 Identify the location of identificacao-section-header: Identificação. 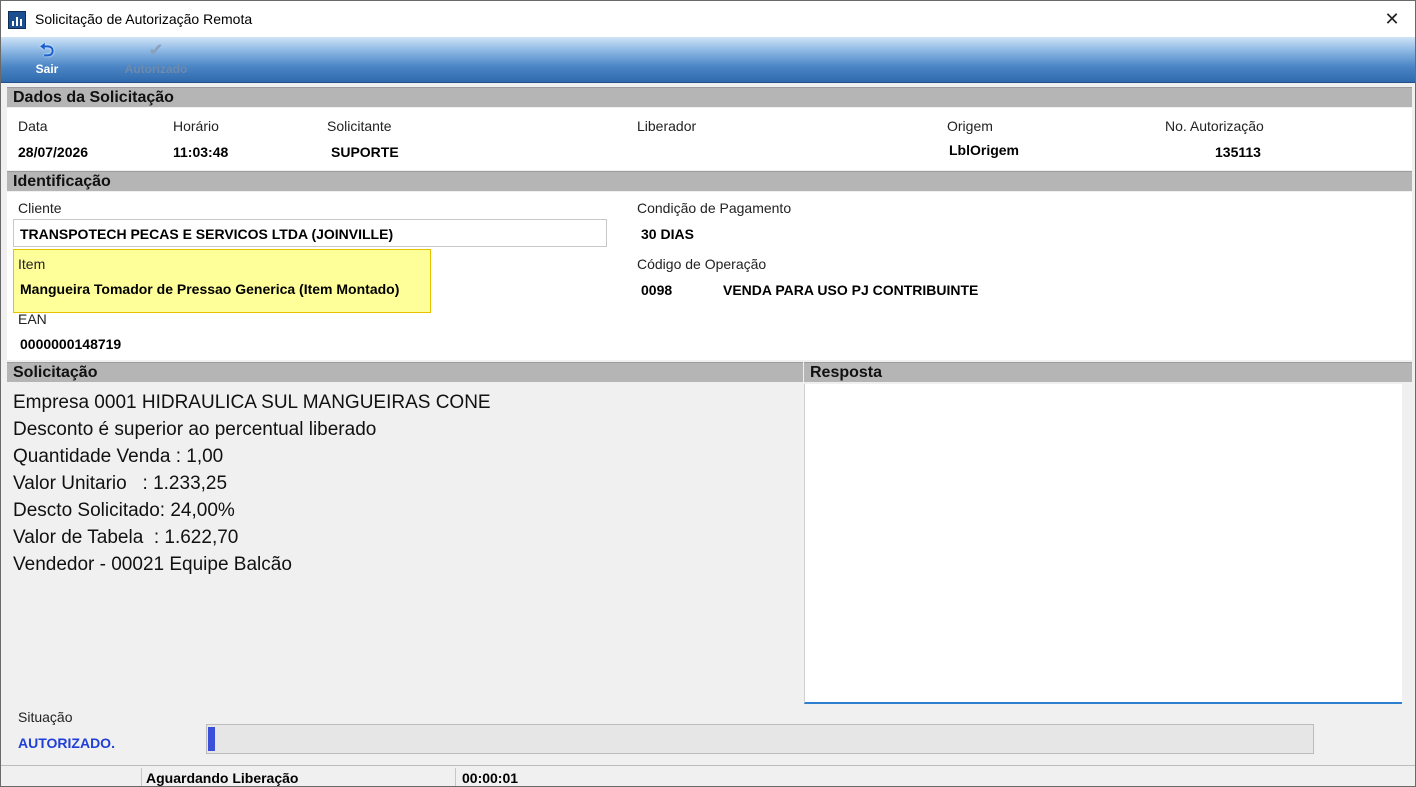
(709, 181).